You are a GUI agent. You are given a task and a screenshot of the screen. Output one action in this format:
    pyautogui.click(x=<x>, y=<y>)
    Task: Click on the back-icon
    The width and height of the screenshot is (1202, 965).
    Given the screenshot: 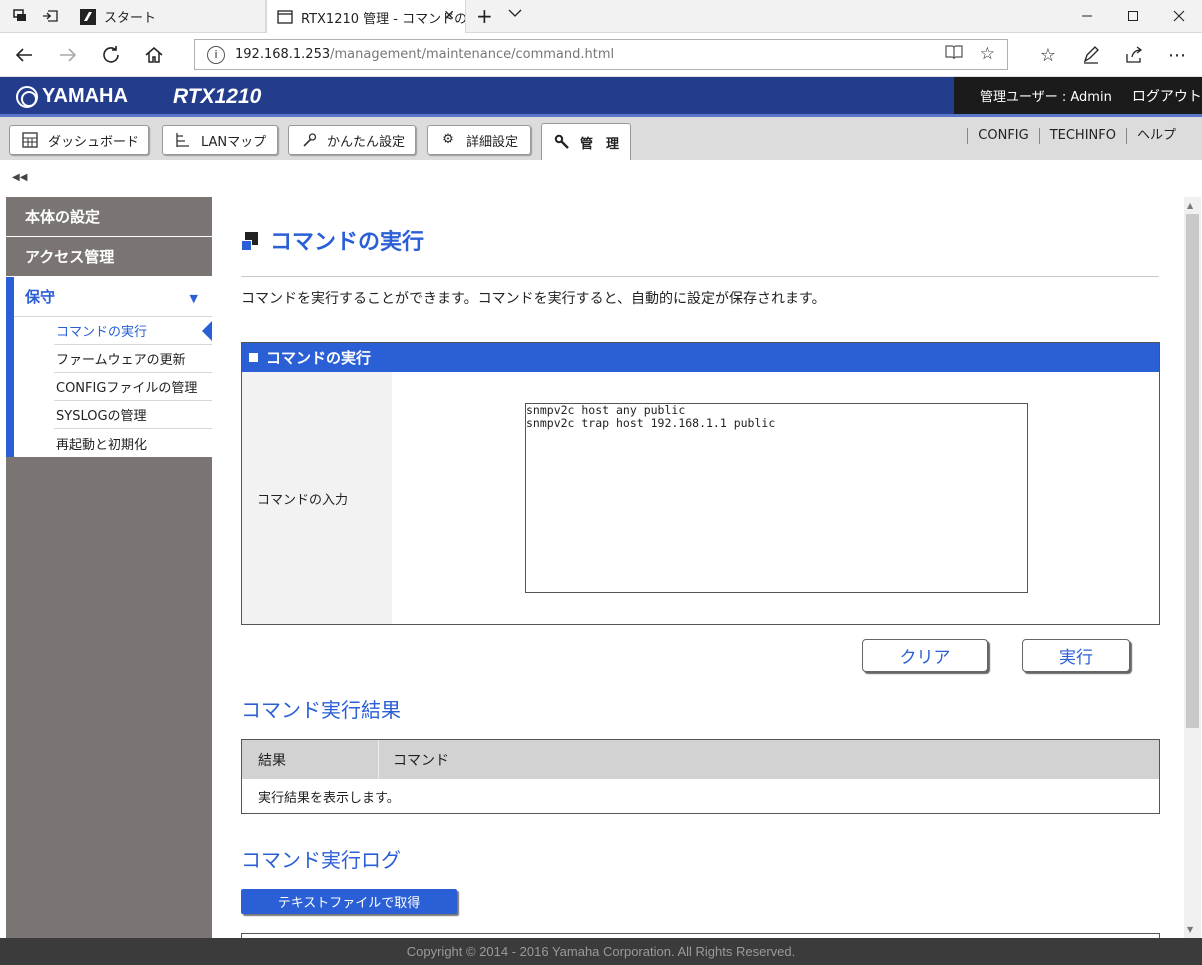 What is the action you would take?
    pyautogui.click(x=24, y=55)
    